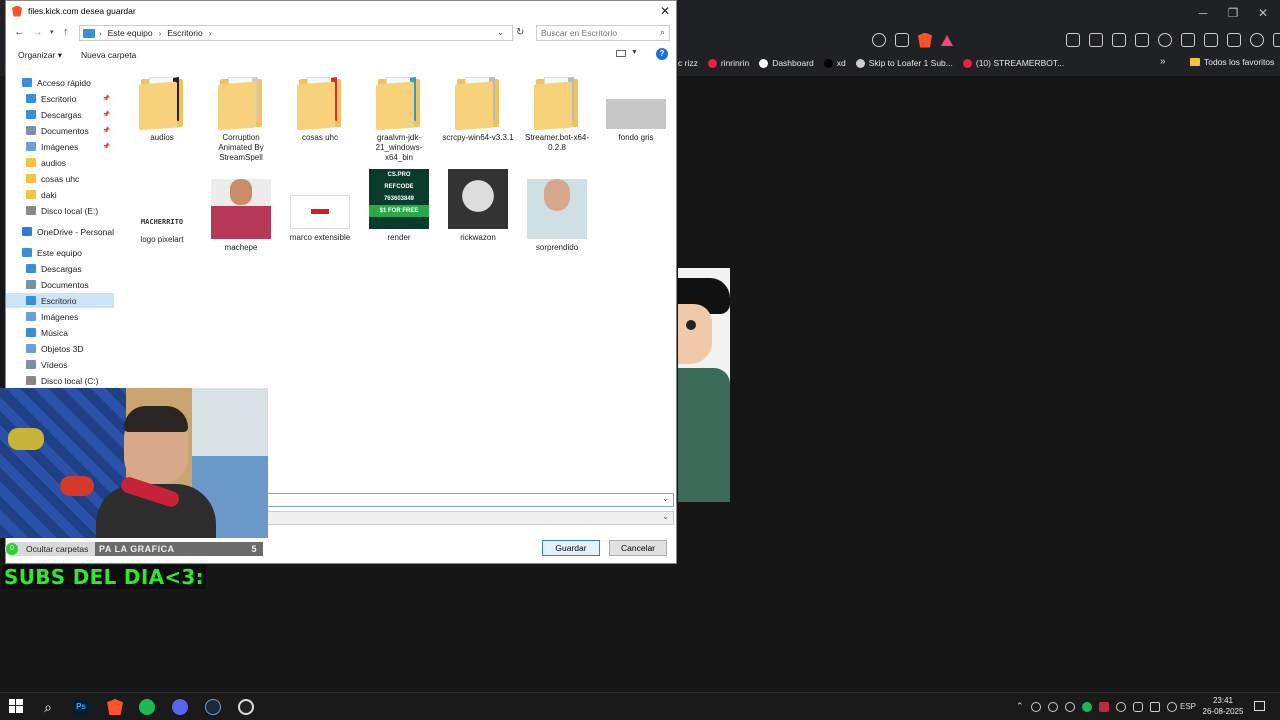  I want to click on address-dropdown-icon: ⌄, so click(500, 32).